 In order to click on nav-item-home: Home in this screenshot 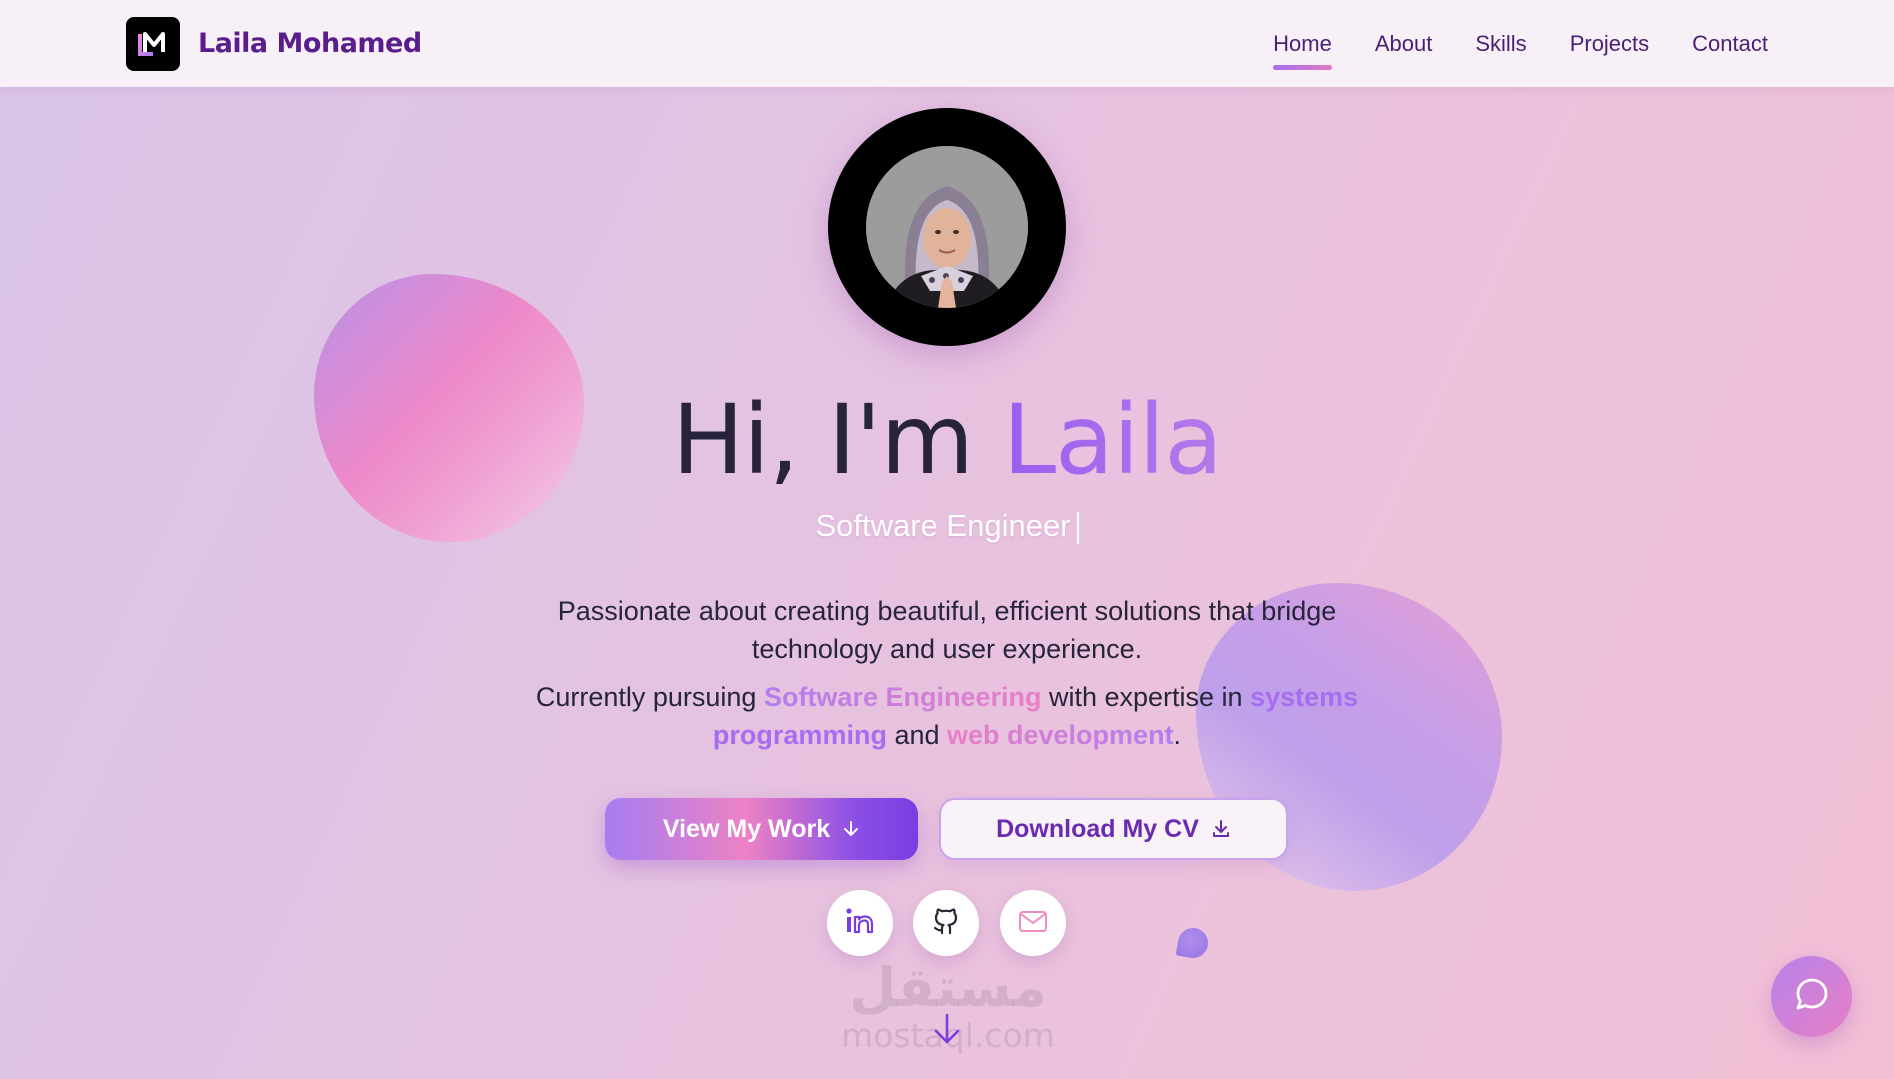, I will do `click(1302, 48)`.